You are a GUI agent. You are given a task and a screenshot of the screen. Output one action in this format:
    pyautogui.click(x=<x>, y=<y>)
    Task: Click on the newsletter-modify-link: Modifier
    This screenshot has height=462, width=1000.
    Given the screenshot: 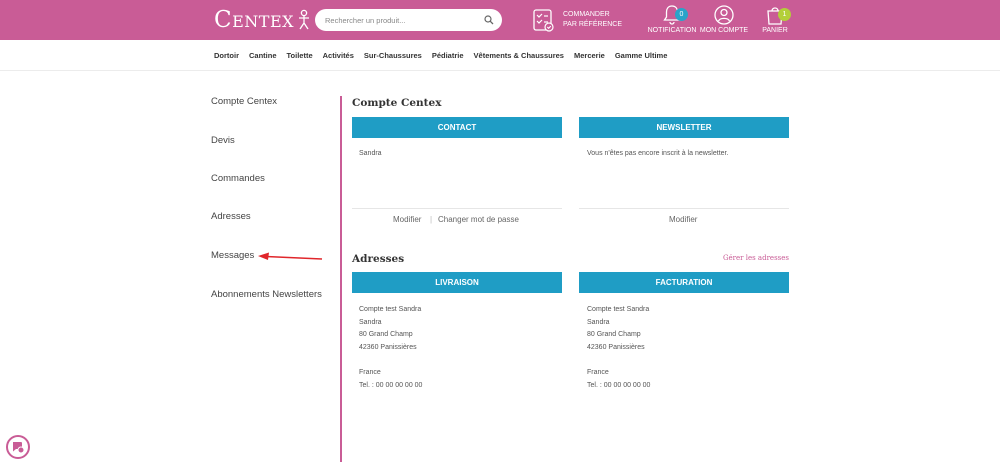 What is the action you would take?
    pyautogui.click(x=683, y=219)
    